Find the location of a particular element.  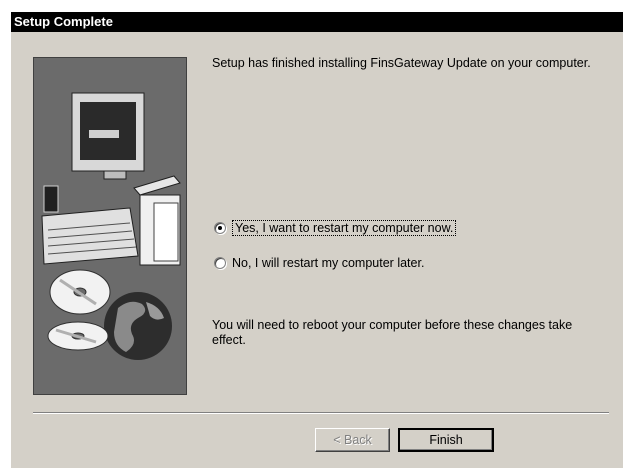

title-bar: Setup Complete is located at coordinates (317, 22).